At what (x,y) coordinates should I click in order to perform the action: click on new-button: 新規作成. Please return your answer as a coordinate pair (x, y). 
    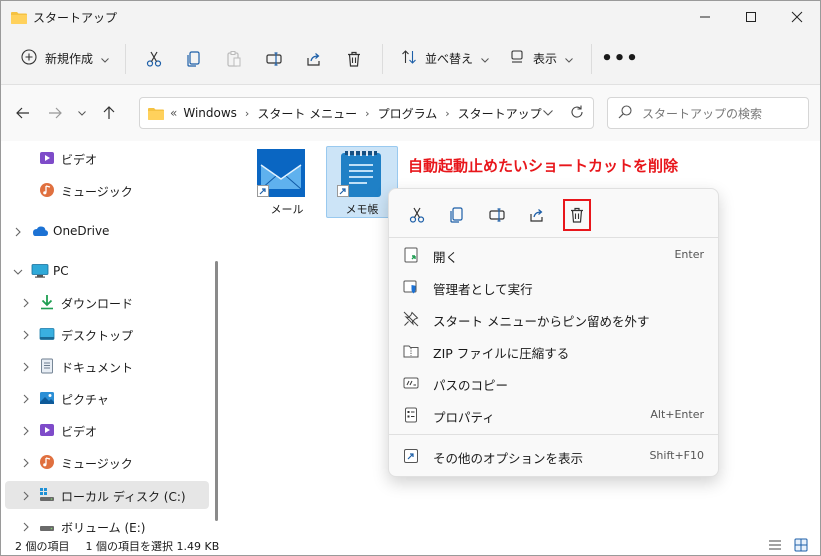
    Looking at the image, I should click on (65, 59).